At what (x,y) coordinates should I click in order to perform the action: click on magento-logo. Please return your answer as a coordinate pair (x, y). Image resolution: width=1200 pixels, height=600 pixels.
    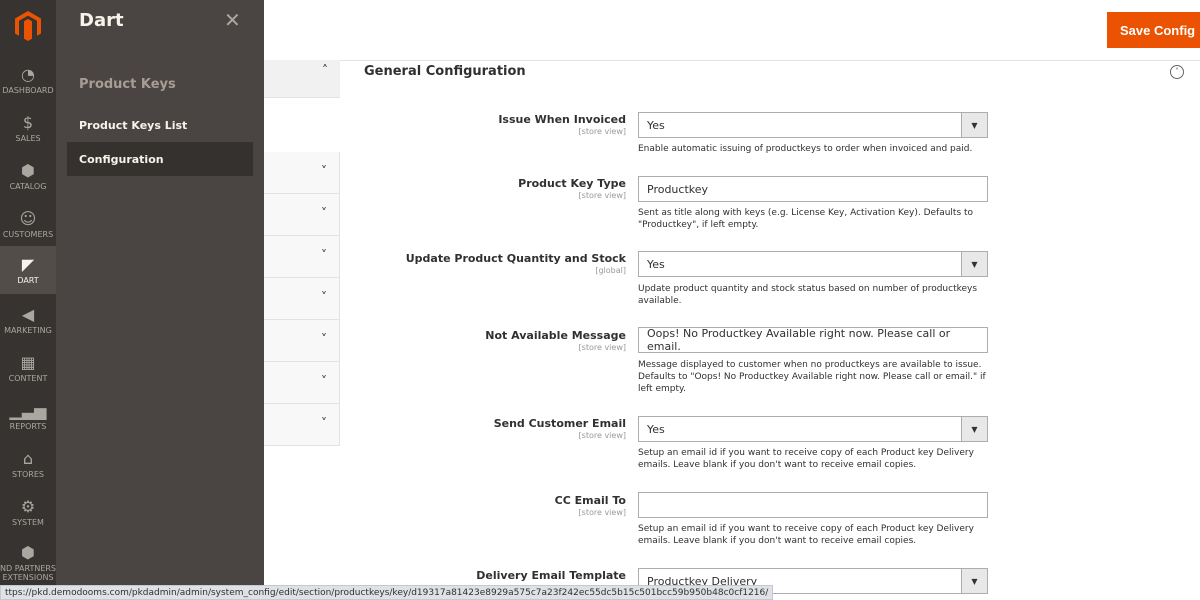
    Looking at the image, I should click on (28, 26).